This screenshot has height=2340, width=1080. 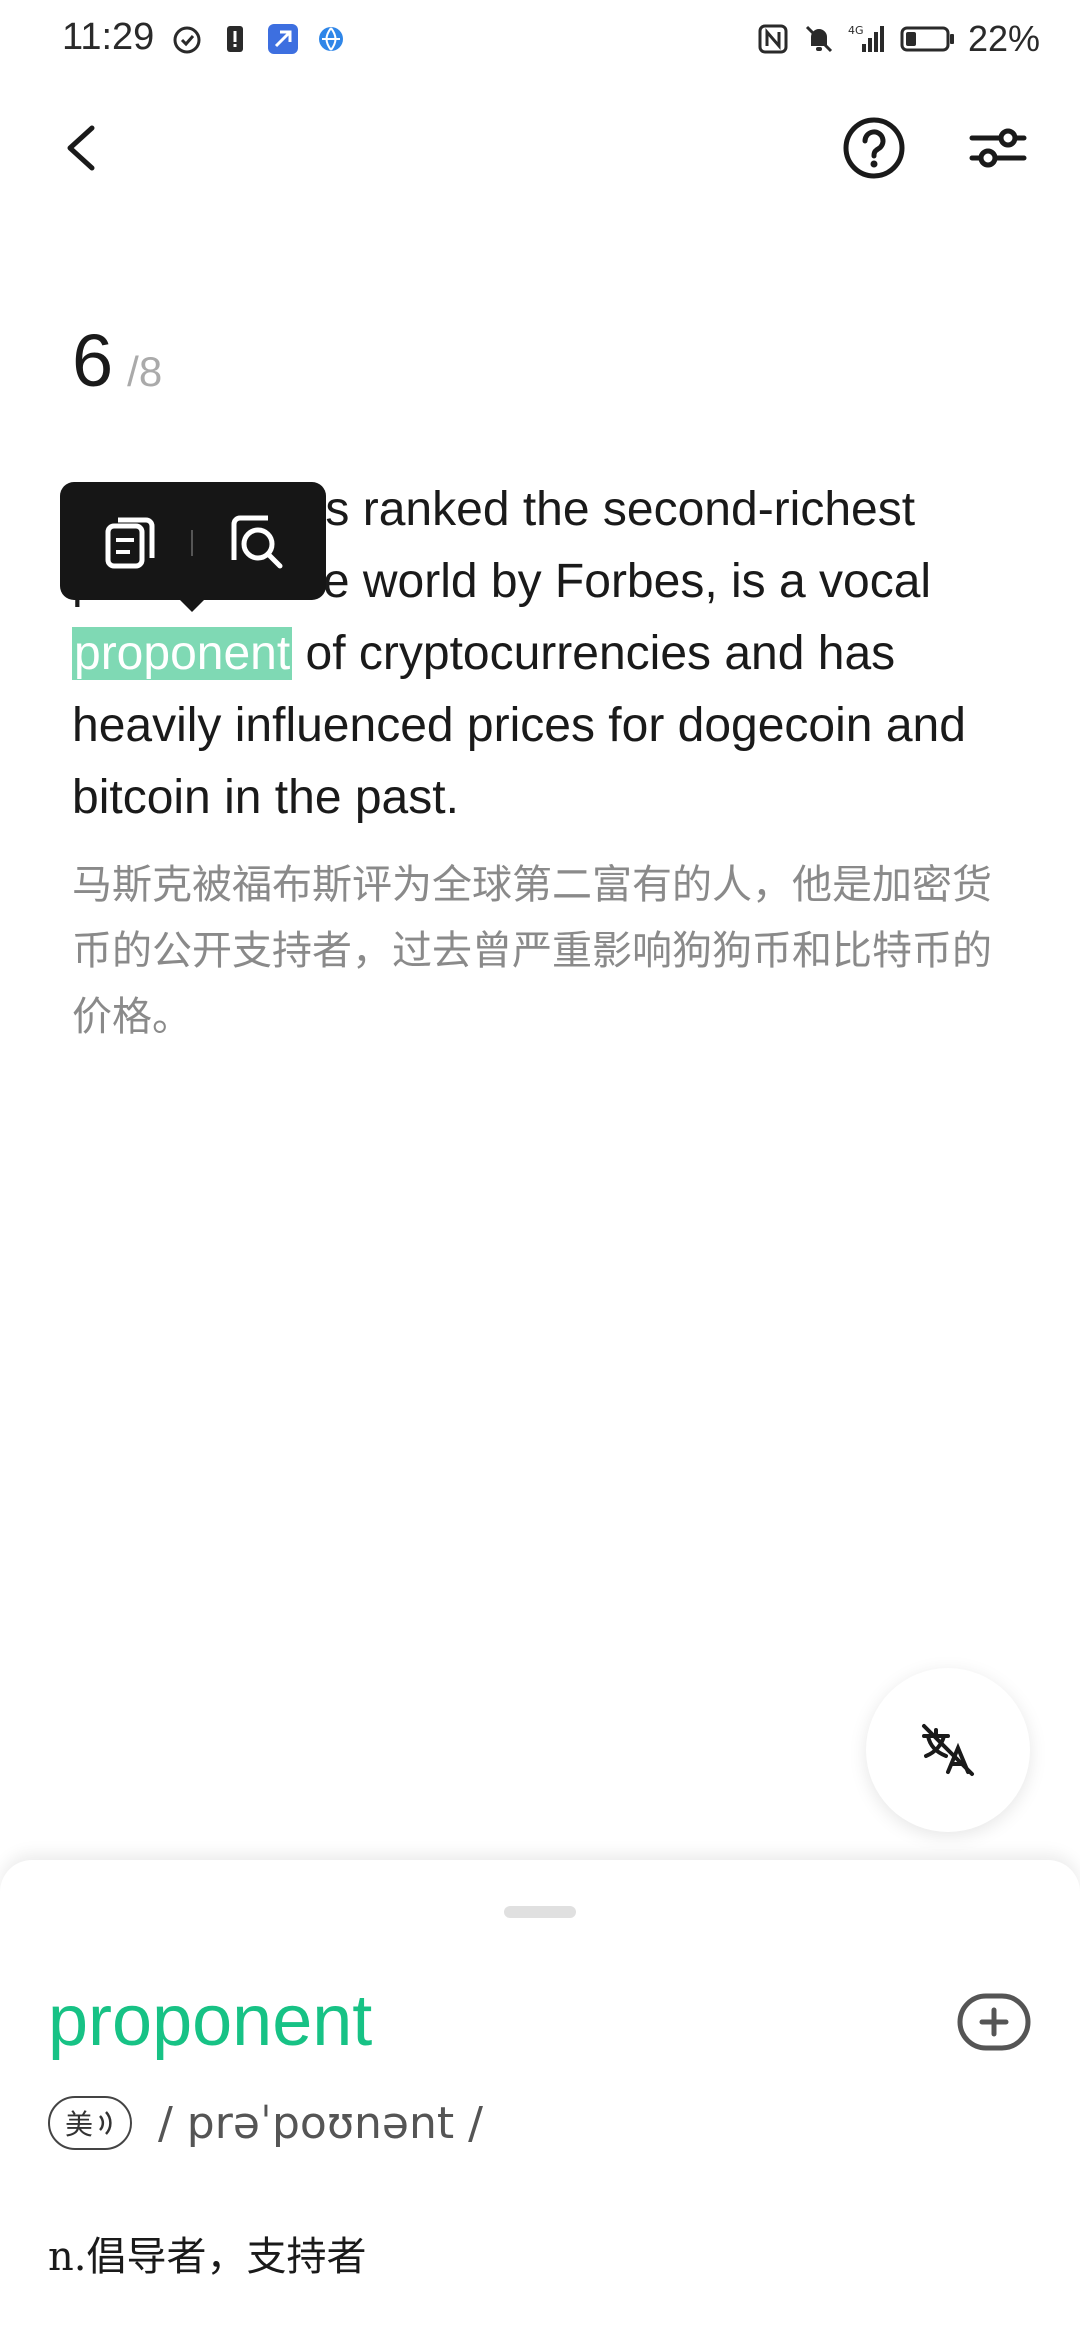 What do you see at coordinates (320, 2123) in the screenshot?
I see `phonetic-text: / prəˈpoʊnənt /` at bounding box center [320, 2123].